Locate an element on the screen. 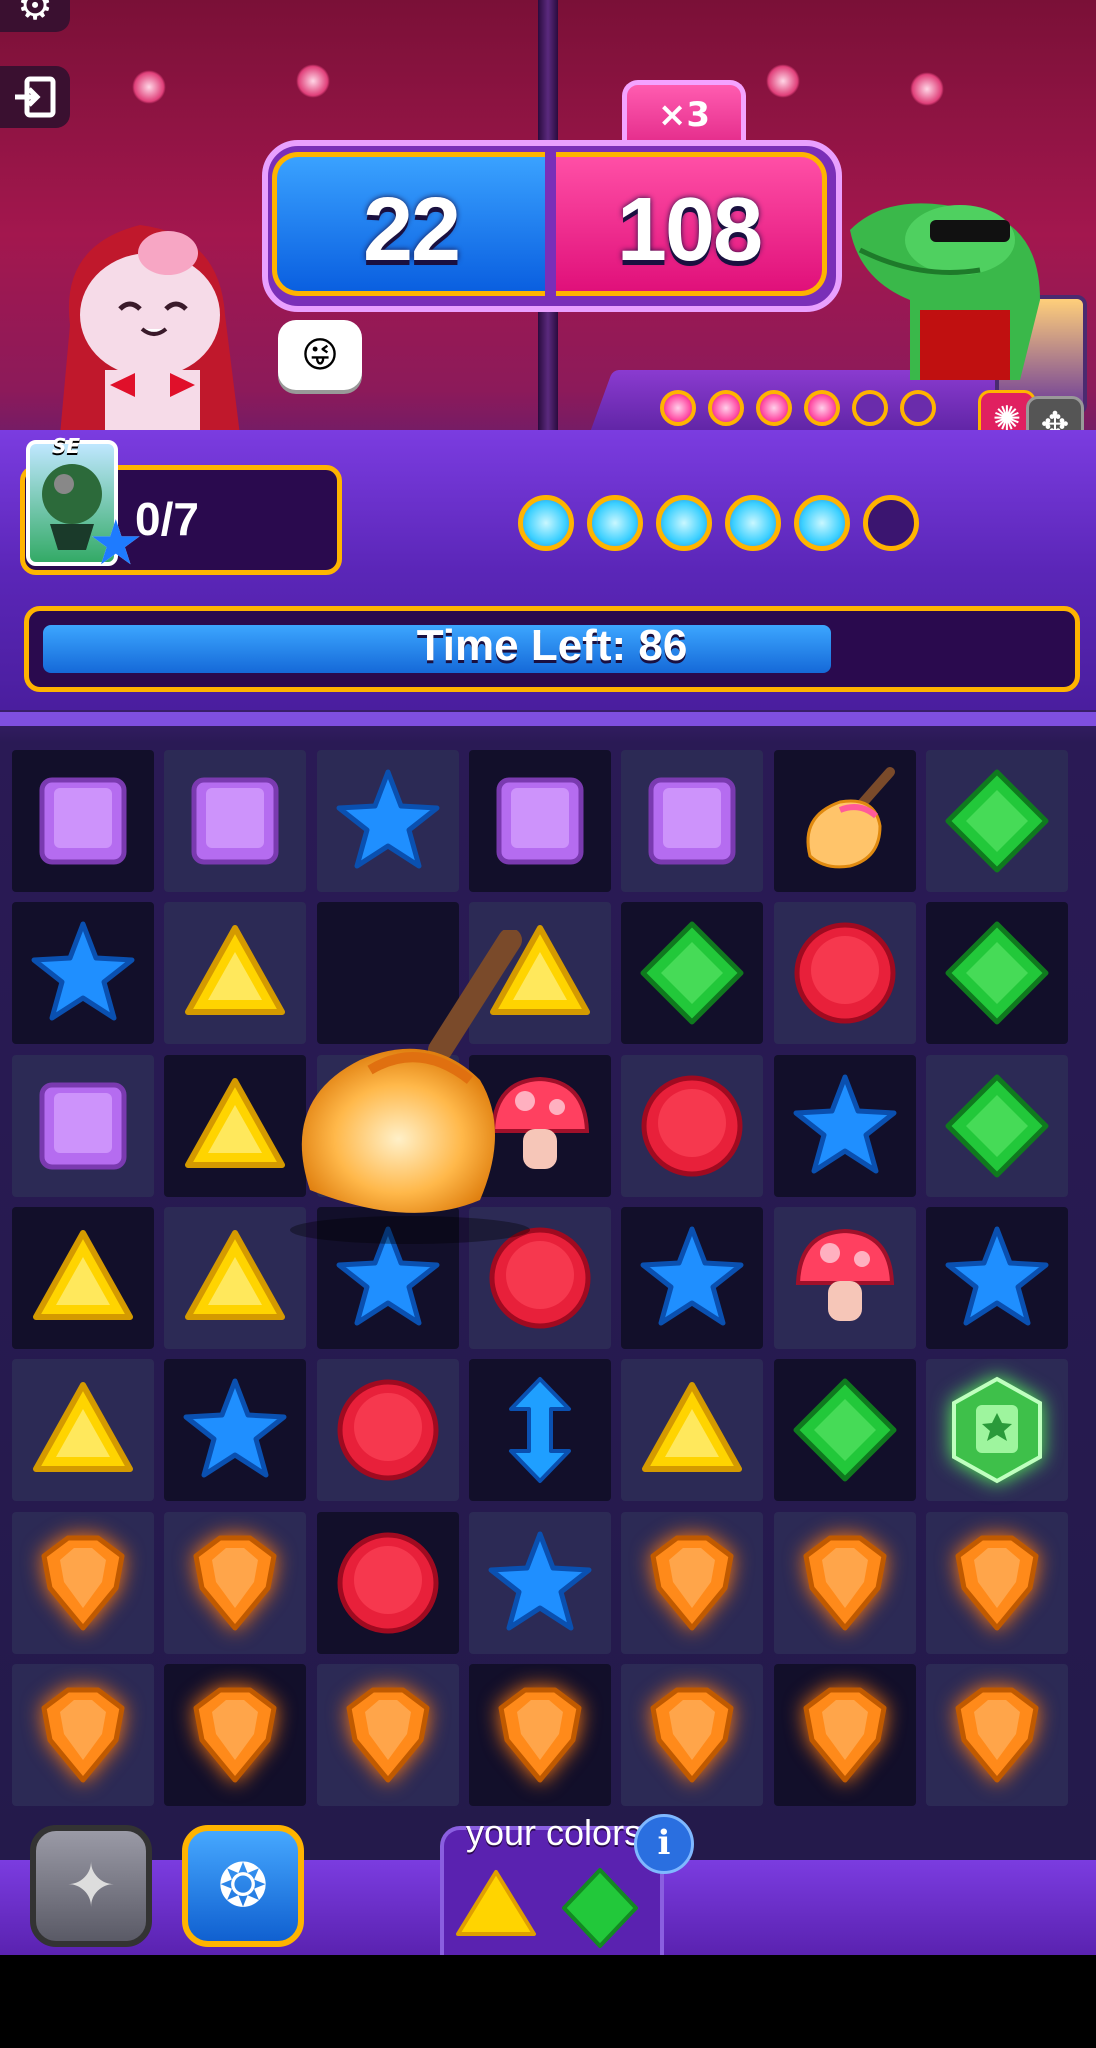  settings-button: ⚙ is located at coordinates (35, 16).